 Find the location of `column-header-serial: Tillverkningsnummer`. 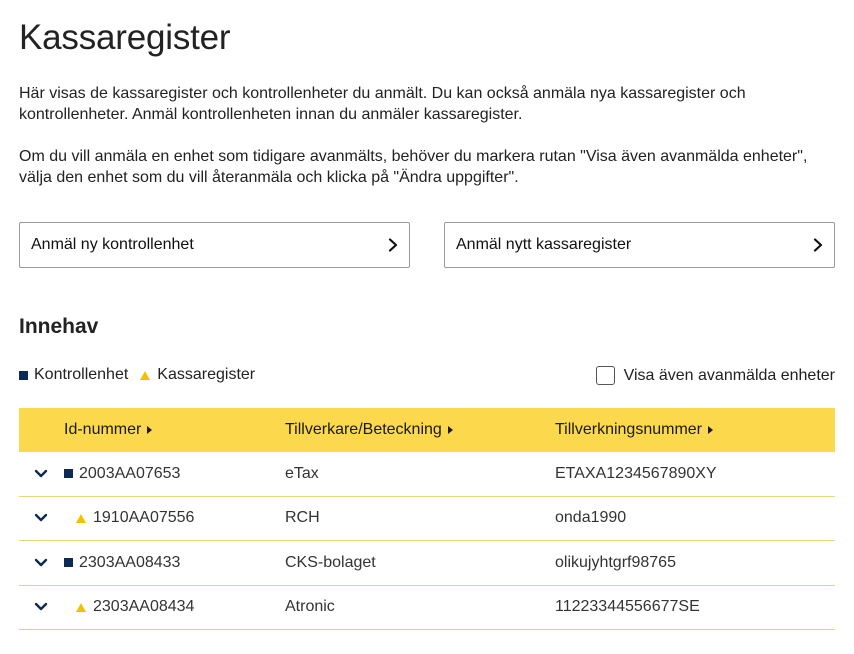

column-header-serial: Tillverkningsnummer is located at coordinates (634, 430).